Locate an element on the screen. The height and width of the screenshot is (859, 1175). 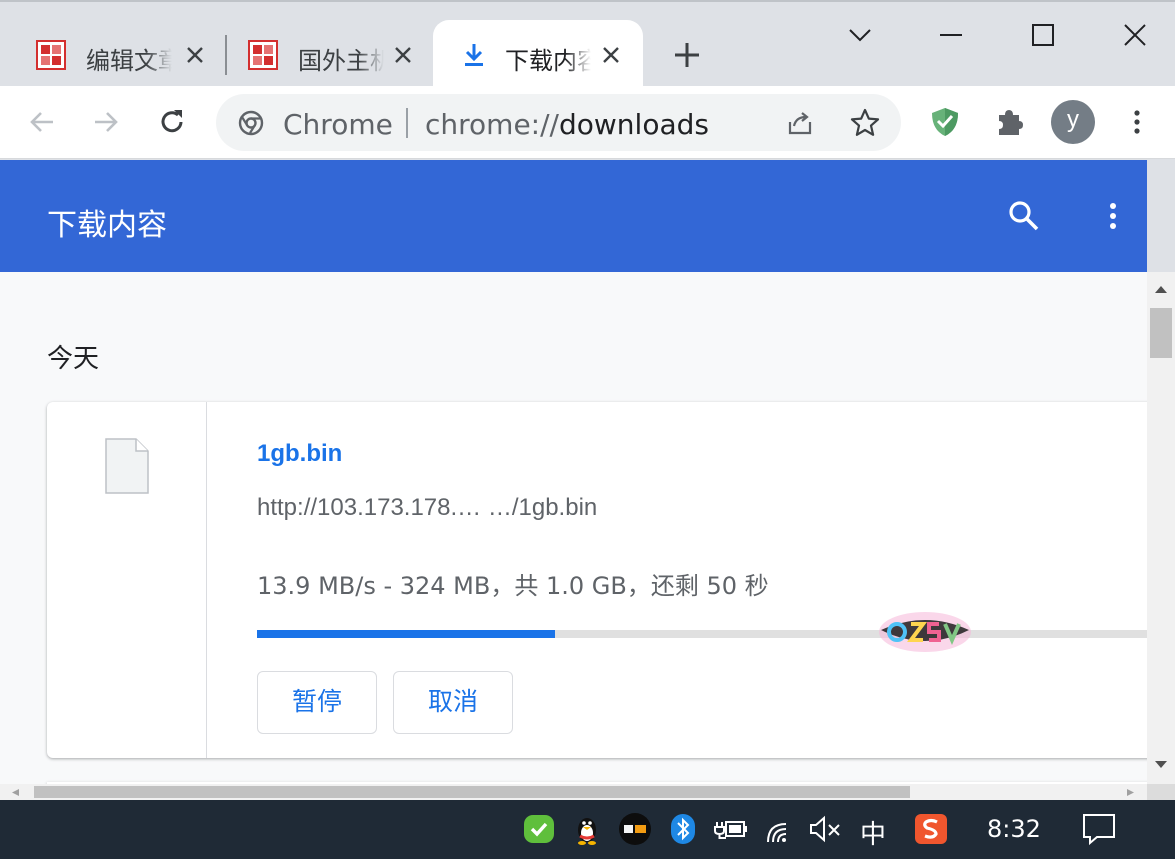
url-host: downloads is located at coordinates (633, 124).